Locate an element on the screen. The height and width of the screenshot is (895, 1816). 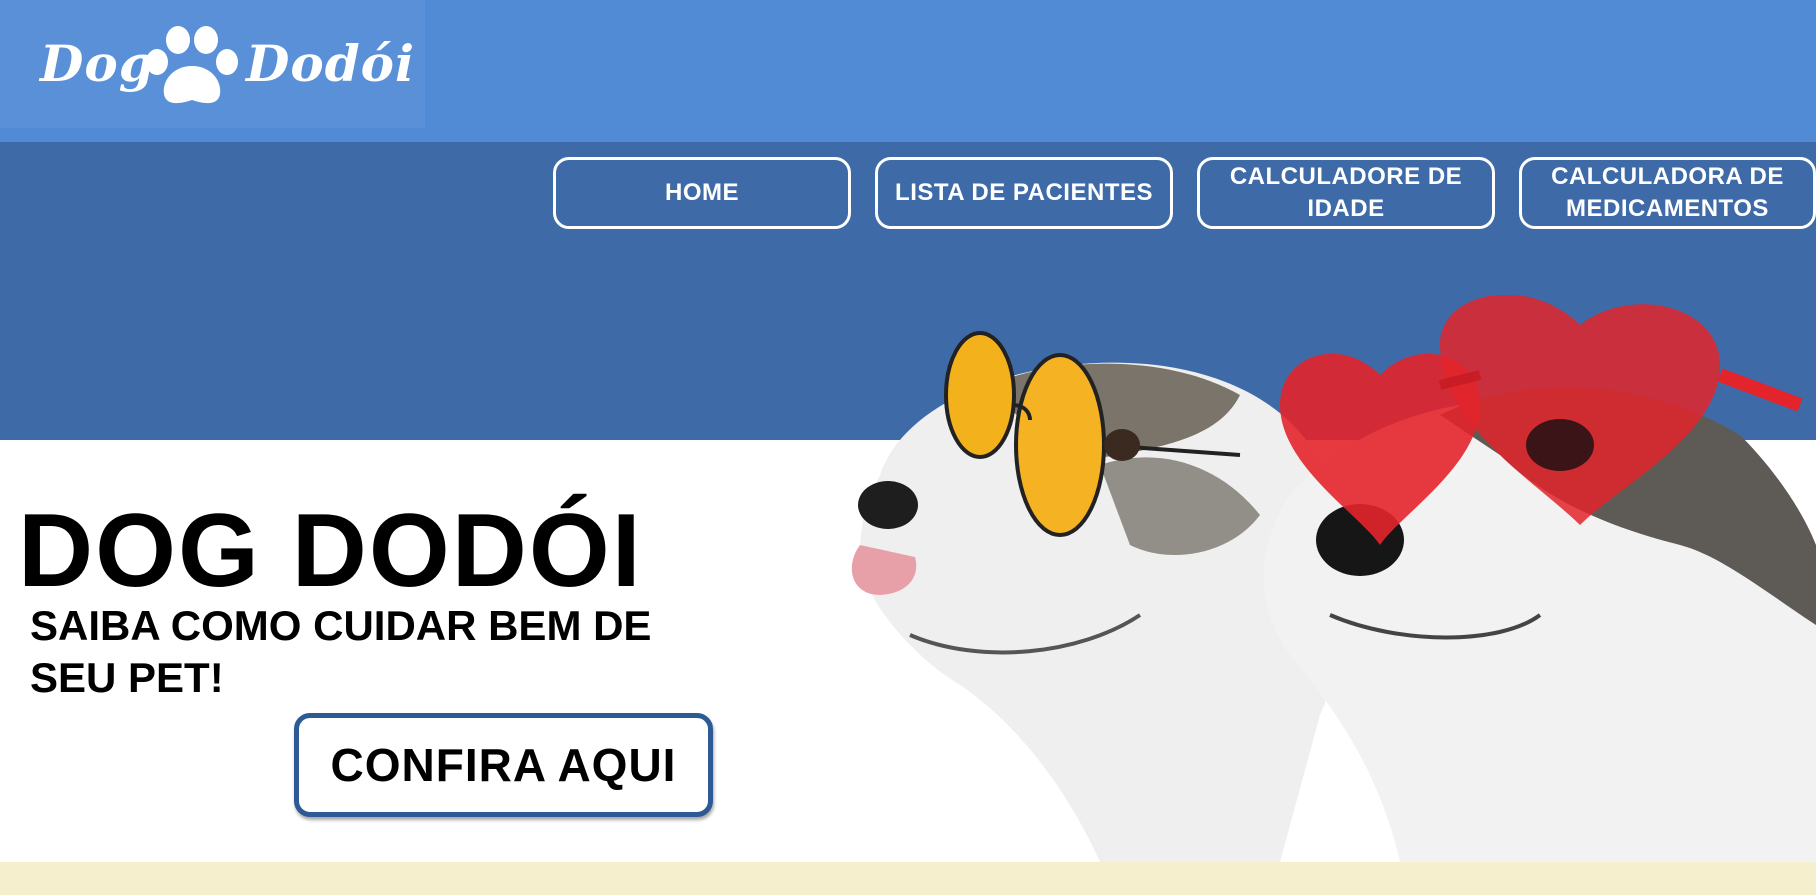
nav-home-label: HOME is located at coordinates (702, 192).